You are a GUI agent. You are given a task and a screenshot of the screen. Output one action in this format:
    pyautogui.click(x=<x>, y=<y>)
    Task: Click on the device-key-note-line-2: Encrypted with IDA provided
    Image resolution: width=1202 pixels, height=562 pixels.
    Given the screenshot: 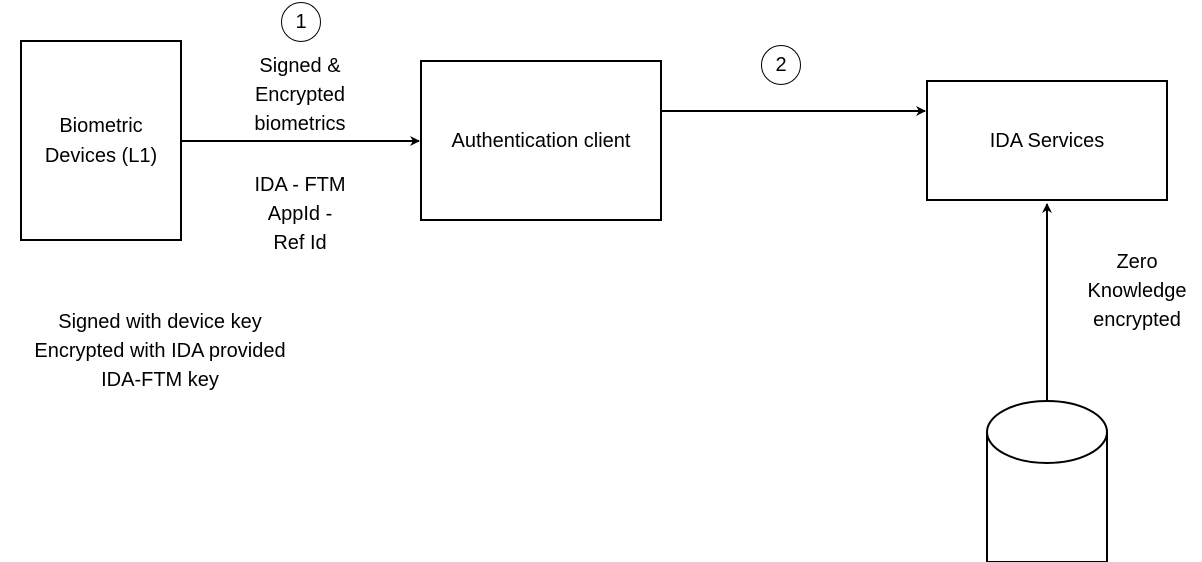 What is the action you would take?
    pyautogui.click(x=160, y=351)
    